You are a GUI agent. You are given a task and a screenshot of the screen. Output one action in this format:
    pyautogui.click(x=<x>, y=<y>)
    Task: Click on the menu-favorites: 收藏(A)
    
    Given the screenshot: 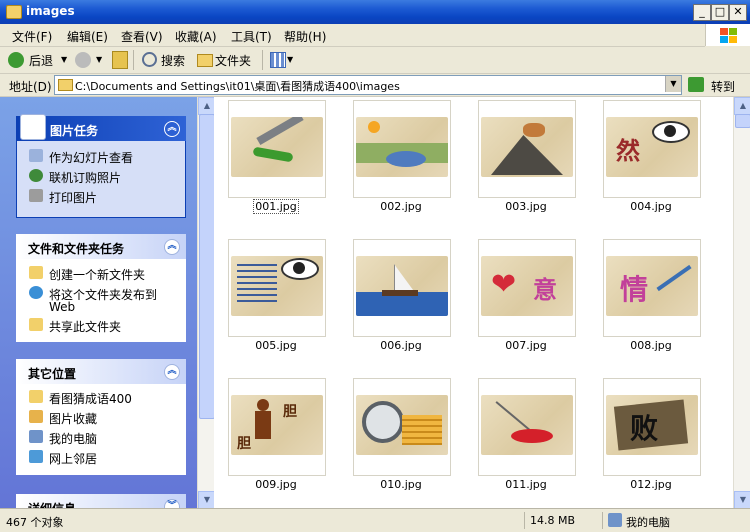 What is the action you would take?
    pyautogui.click(x=196, y=36)
    